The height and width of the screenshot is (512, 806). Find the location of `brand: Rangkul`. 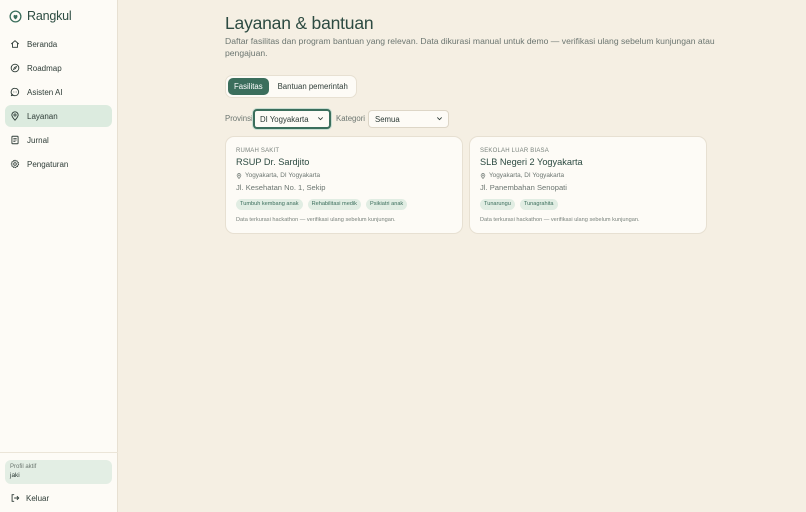

brand: Rangkul is located at coordinates (40, 16).